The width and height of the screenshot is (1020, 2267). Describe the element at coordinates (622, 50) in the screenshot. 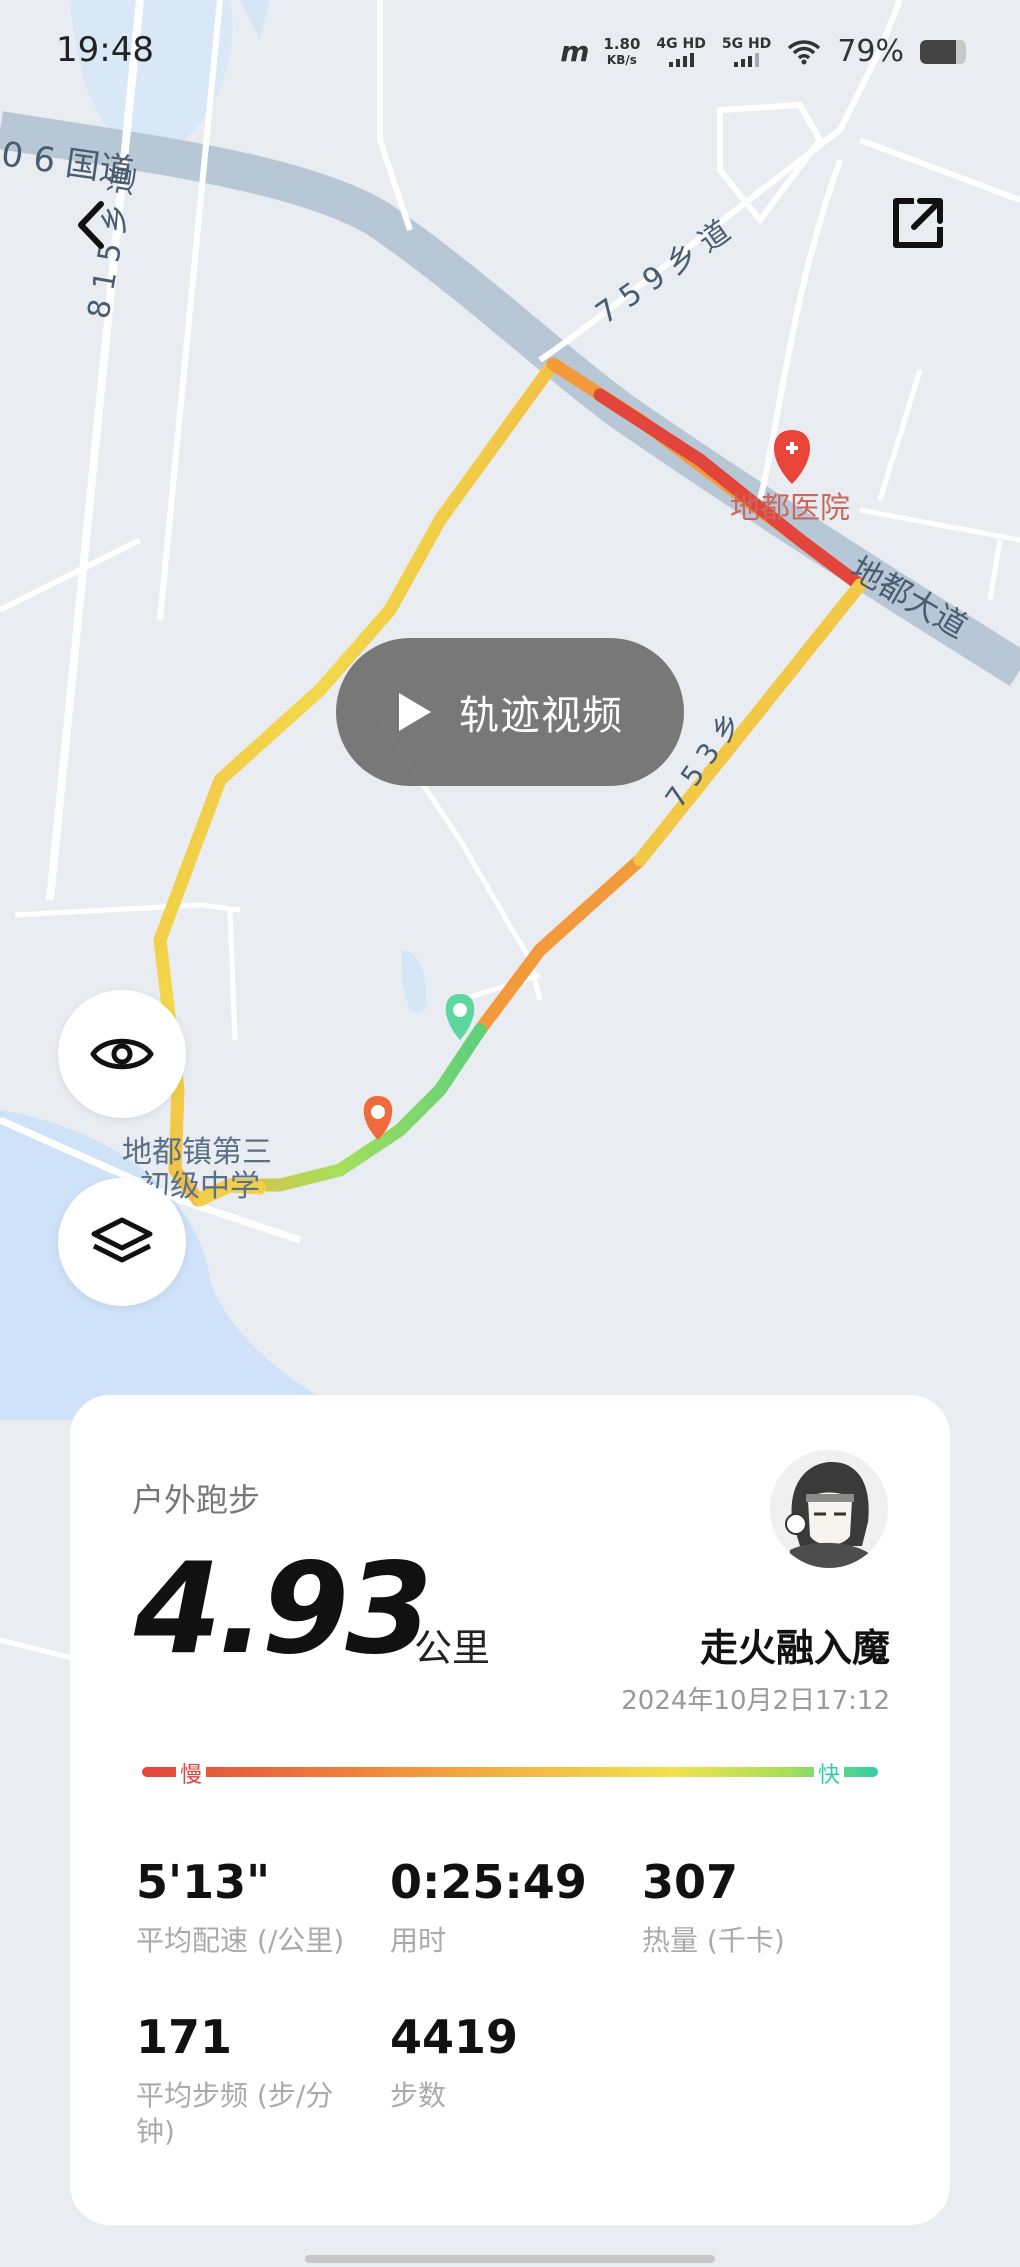

I see `network-speed: 1.80 KB/s` at that location.